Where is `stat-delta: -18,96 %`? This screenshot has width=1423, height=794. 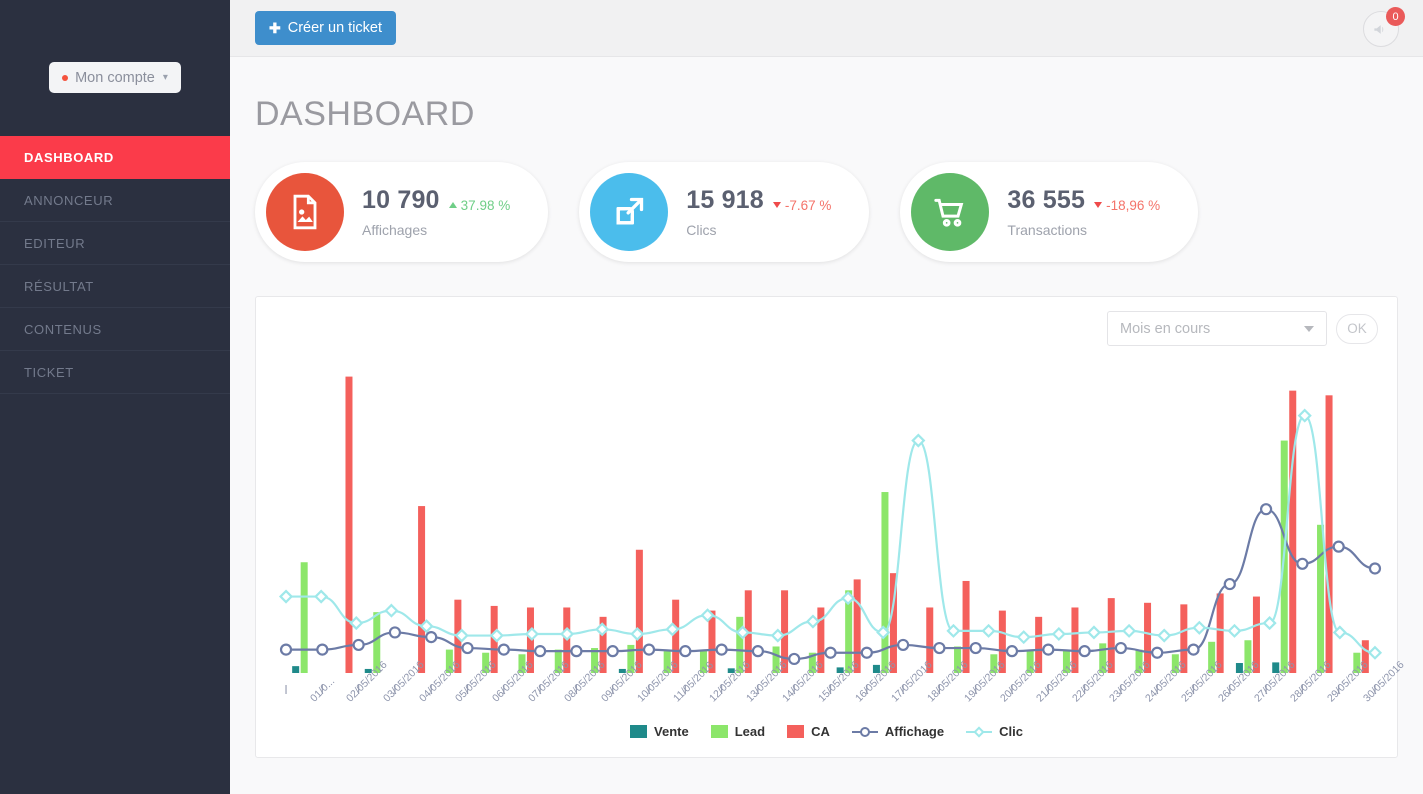
stat-delta: -18,96 % is located at coordinates (1127, 205).